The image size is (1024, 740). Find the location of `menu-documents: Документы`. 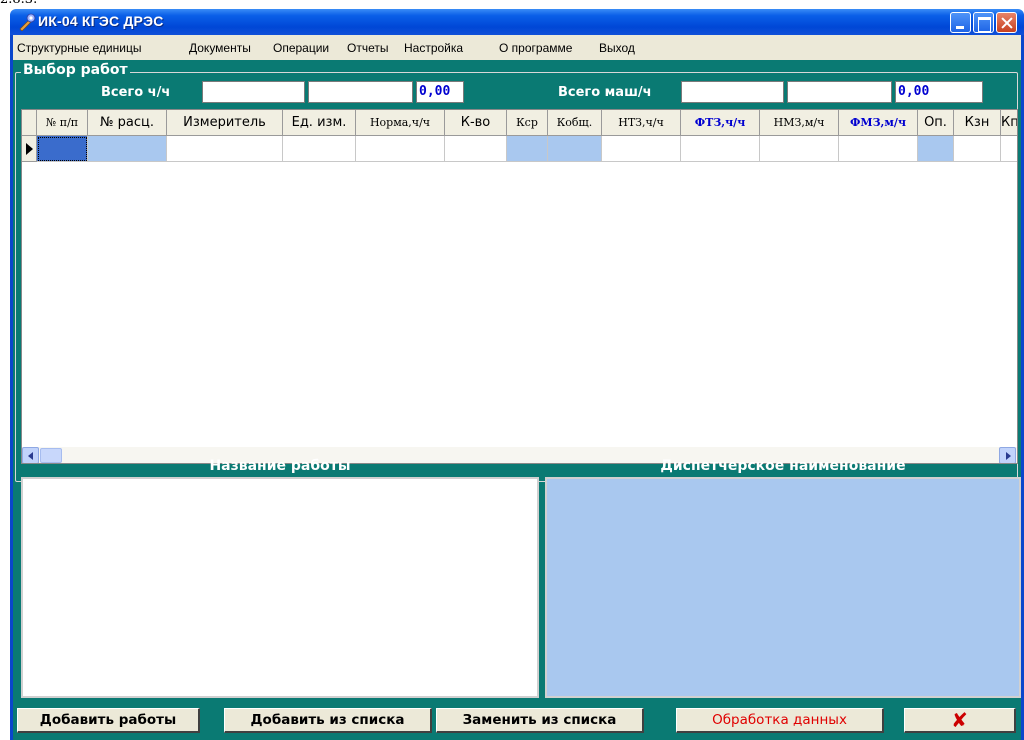

menu-documents: Документы is located at coordinates (220, 48).